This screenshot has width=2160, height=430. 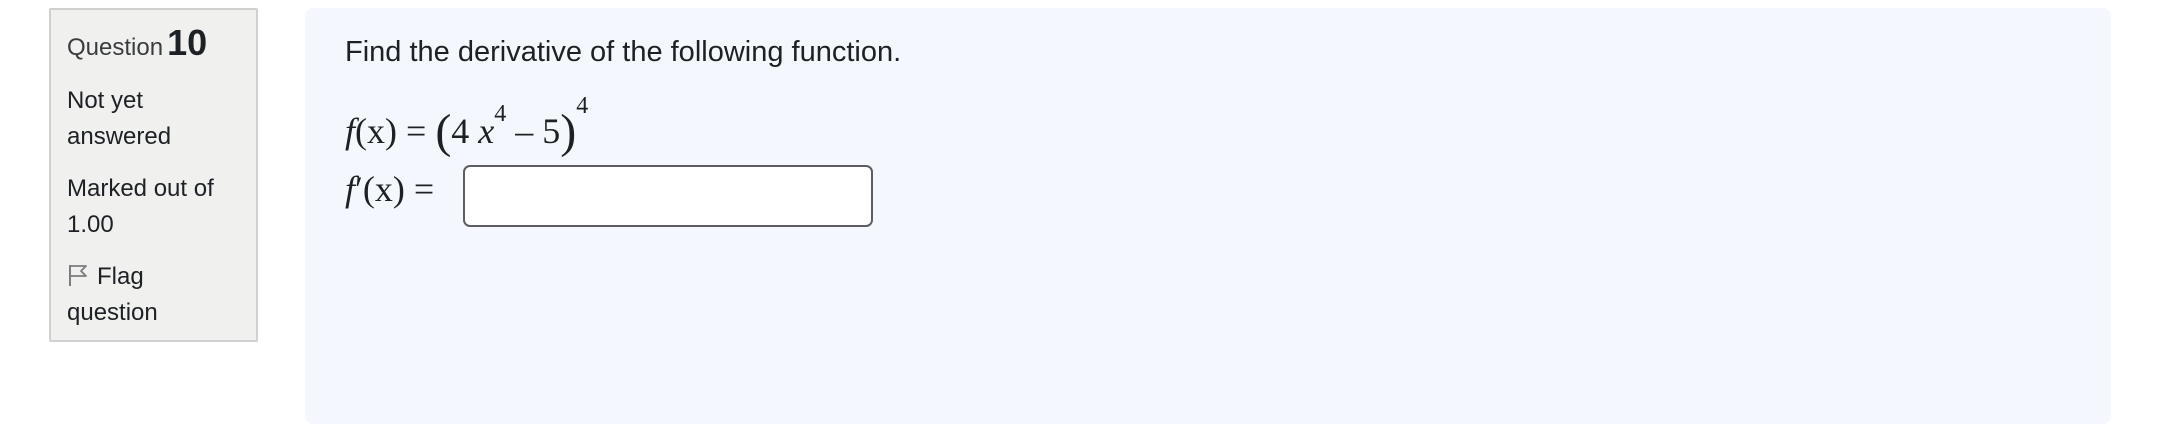 I want to click on inner-exponent: 4, so click(x=500, y=114).